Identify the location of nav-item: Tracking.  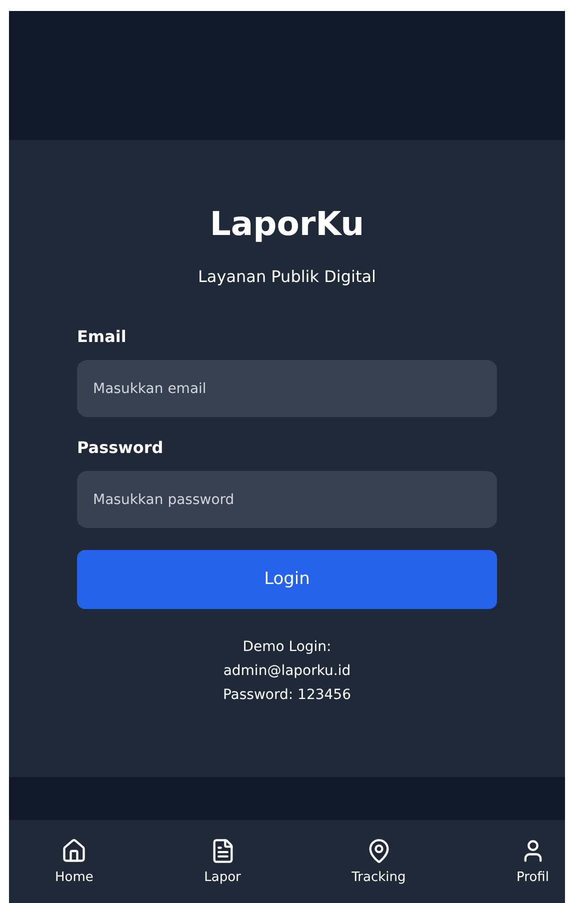
(379, 862).